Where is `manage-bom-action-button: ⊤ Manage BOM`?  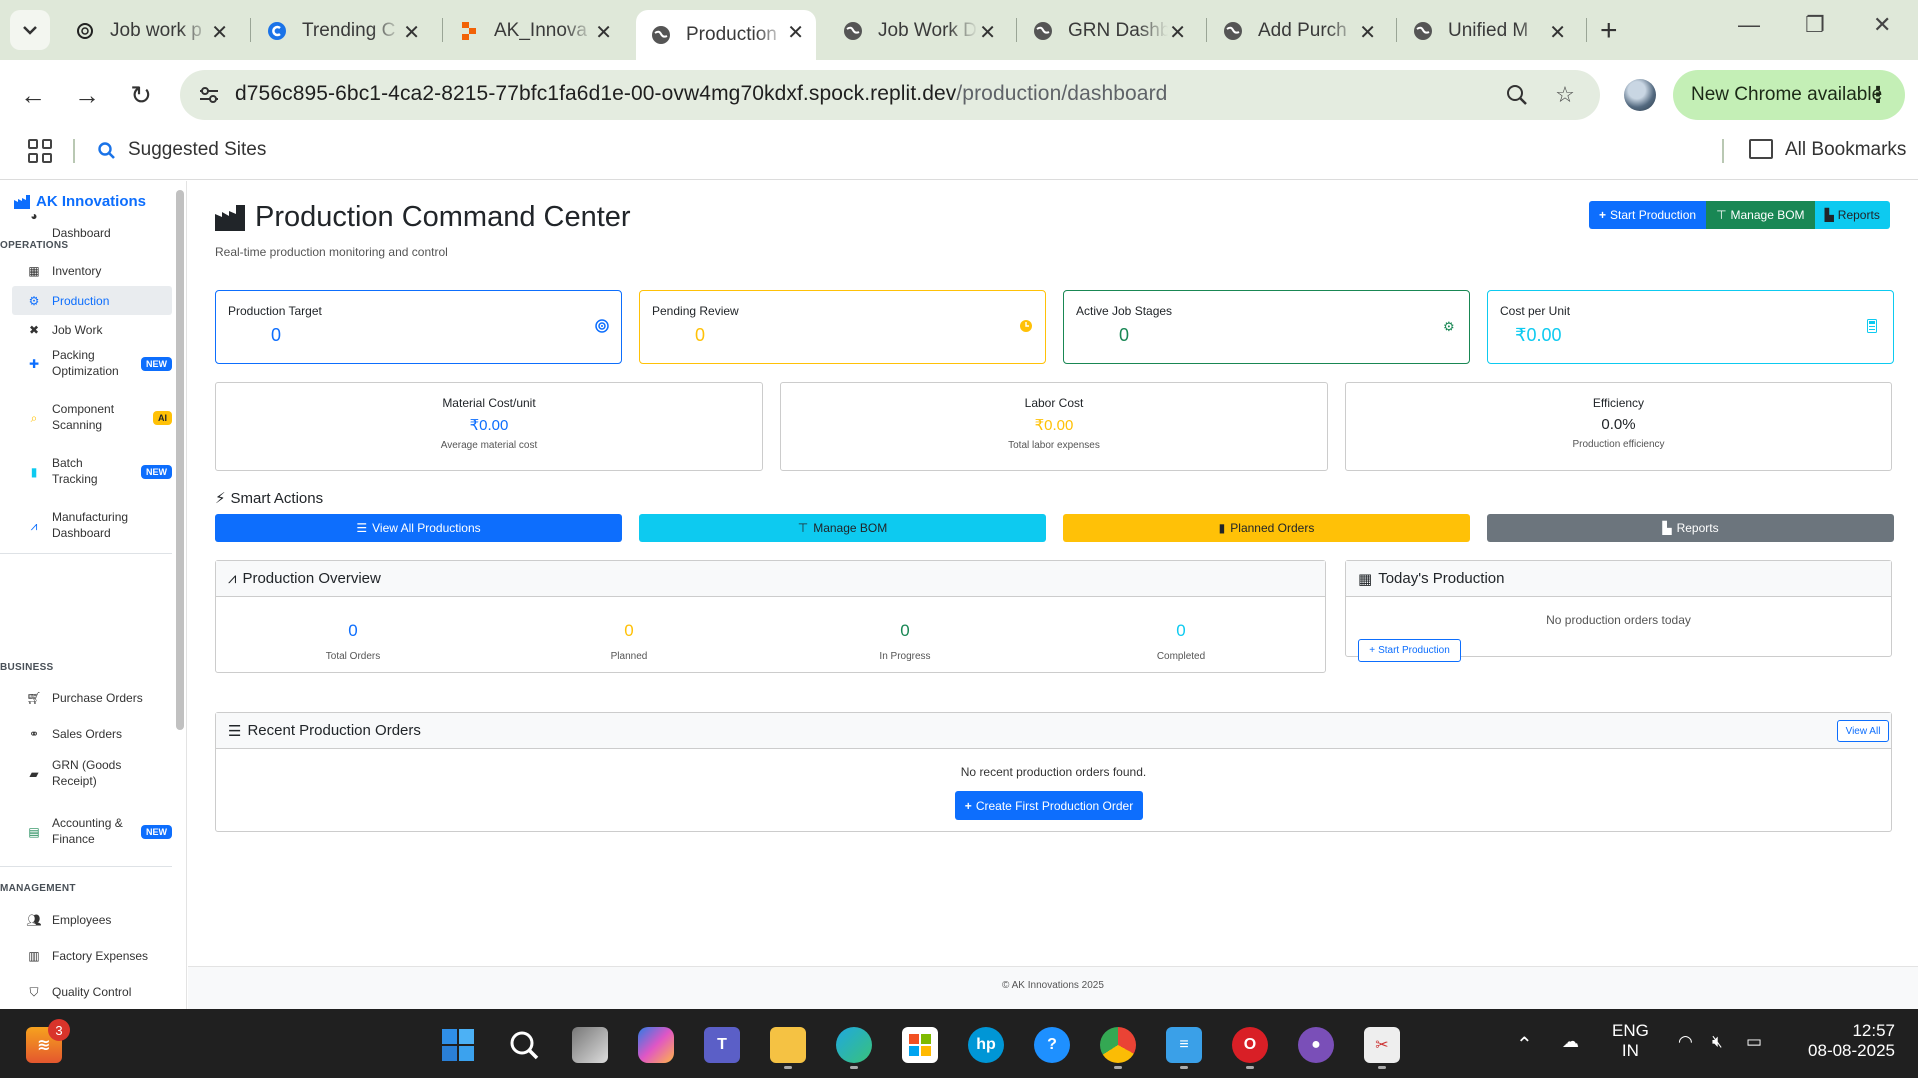
manage-bom-action-button: ⊤ Manage BOM is located at coordinates (842, 528).